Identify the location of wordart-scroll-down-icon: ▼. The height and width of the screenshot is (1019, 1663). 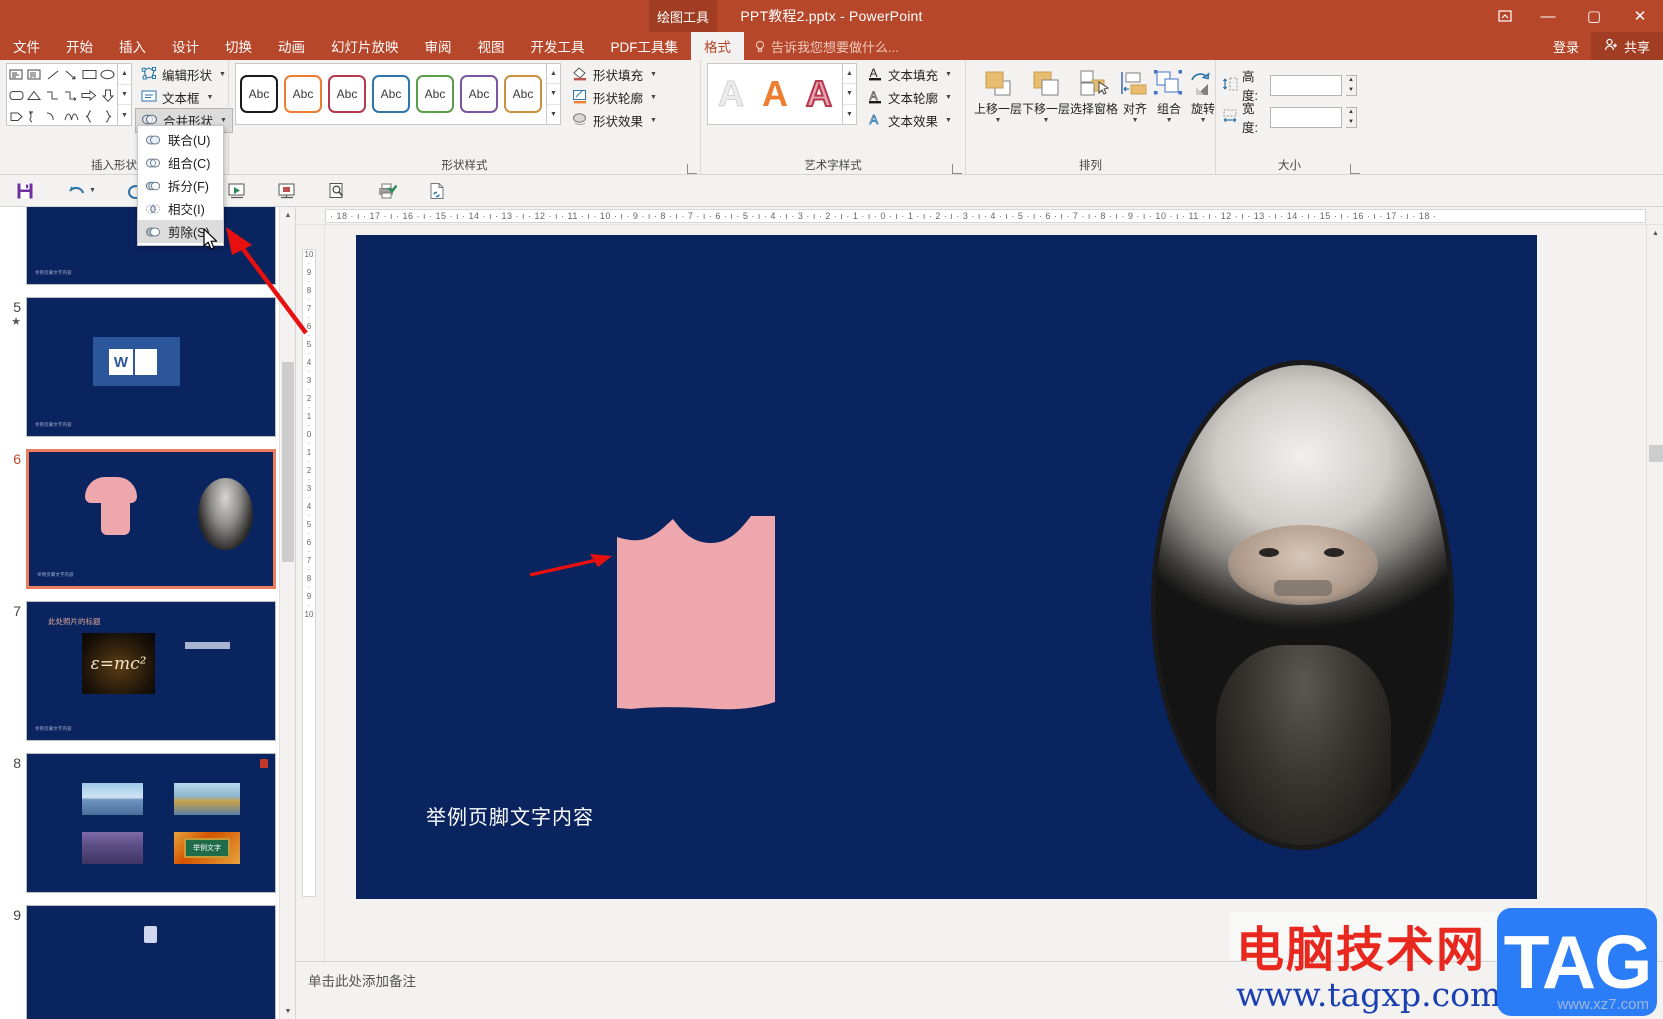
(849, 94).